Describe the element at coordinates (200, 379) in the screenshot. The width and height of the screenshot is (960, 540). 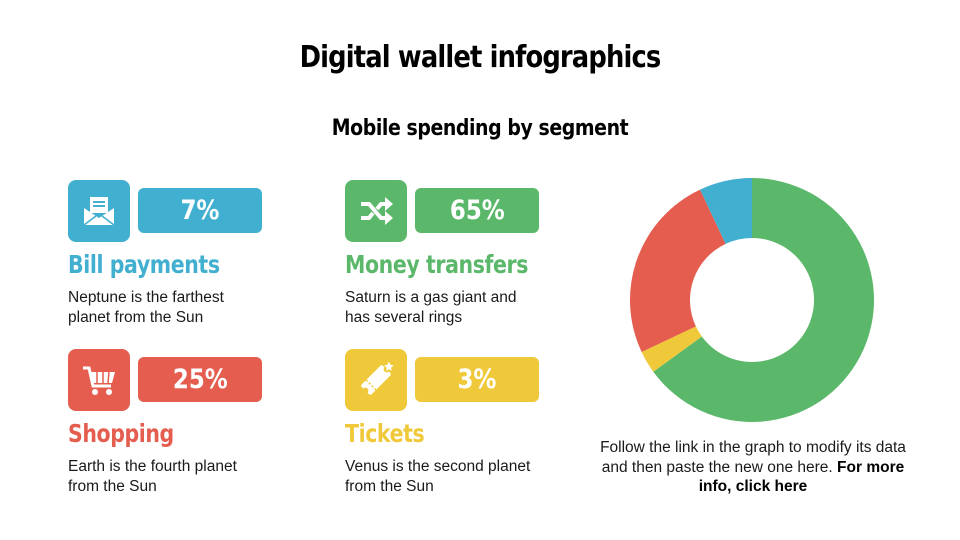
I see `percent-badge: 25%` at that location.